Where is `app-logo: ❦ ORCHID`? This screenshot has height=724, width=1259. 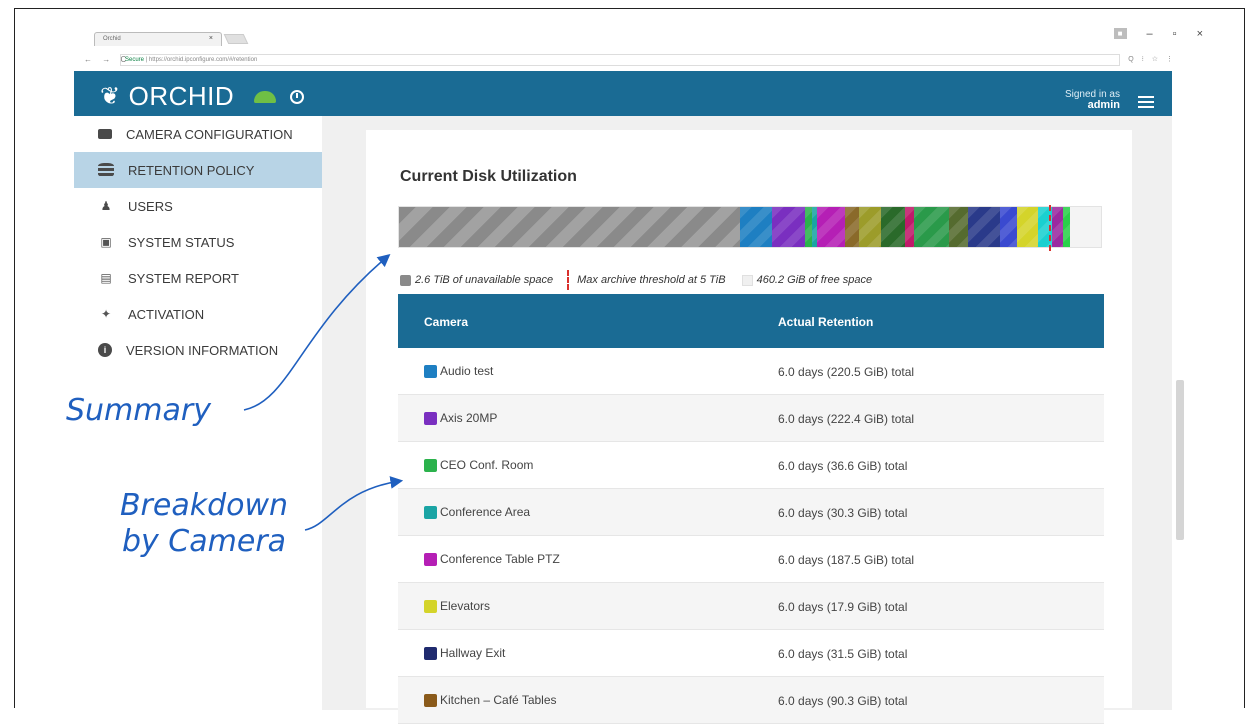 app-logo: ❦ ORCHID is located at coordinates (202, 96).